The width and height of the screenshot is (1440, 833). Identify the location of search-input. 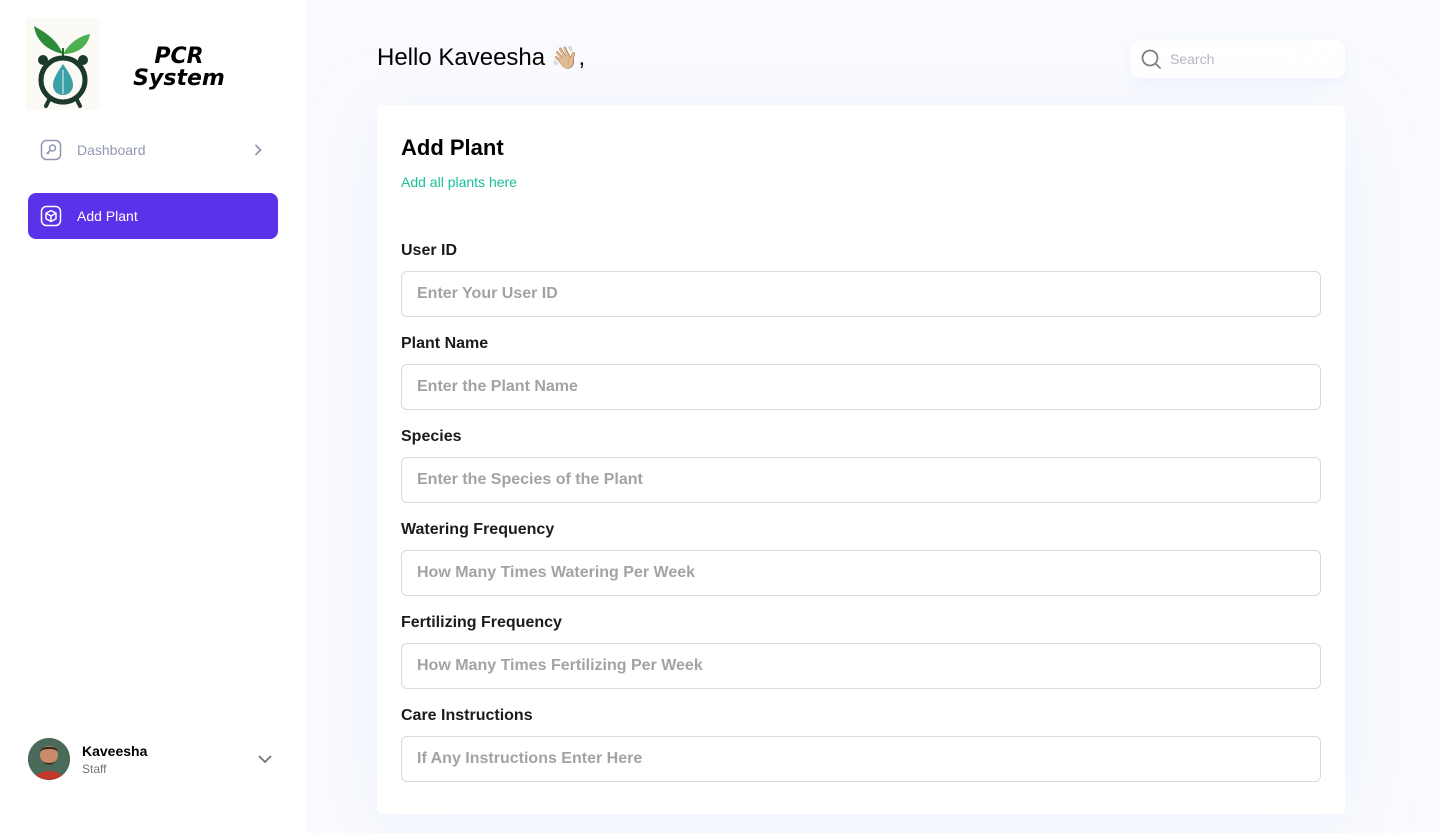
(1250, 59).